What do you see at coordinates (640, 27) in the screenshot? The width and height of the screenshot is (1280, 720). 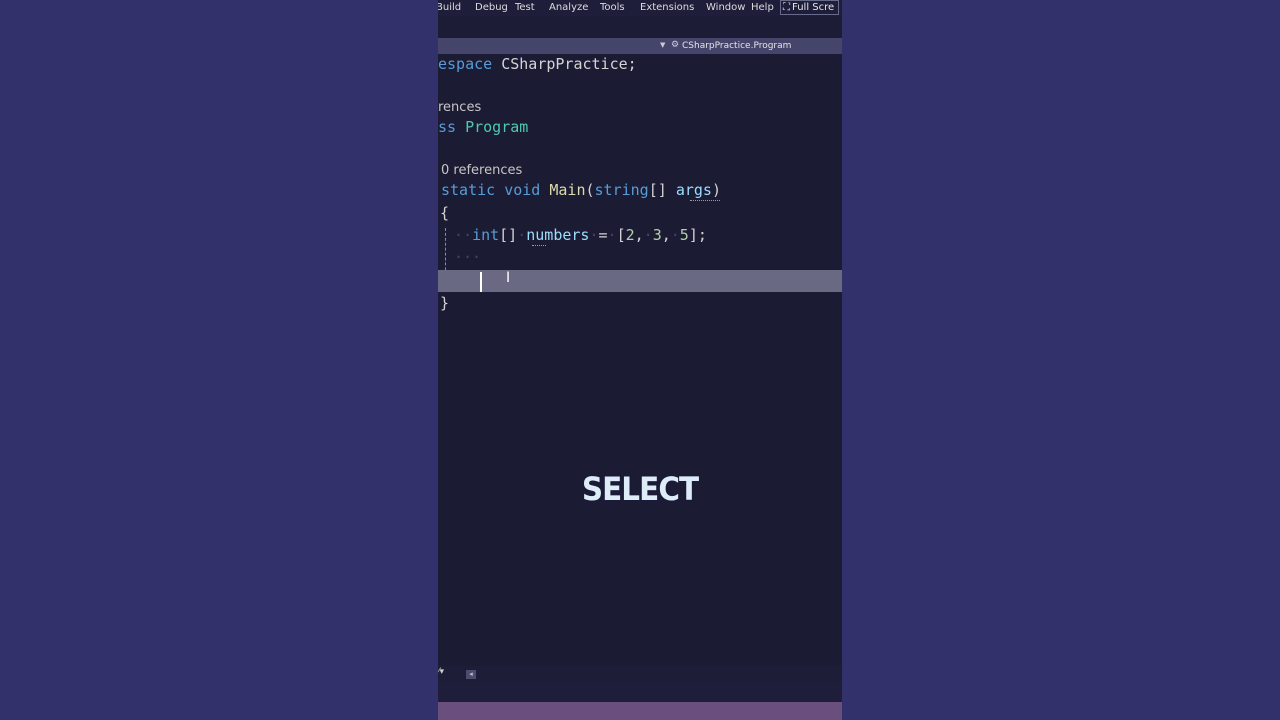 I see `toolbar-area` at bounding box center [640, 27].